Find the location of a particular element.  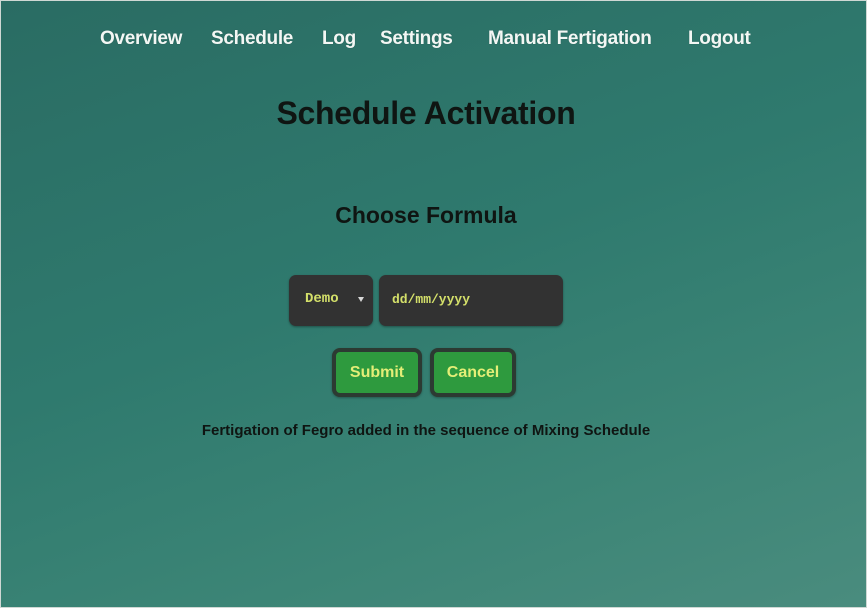

submit-button: Submit is located at coordinates (377, 372).